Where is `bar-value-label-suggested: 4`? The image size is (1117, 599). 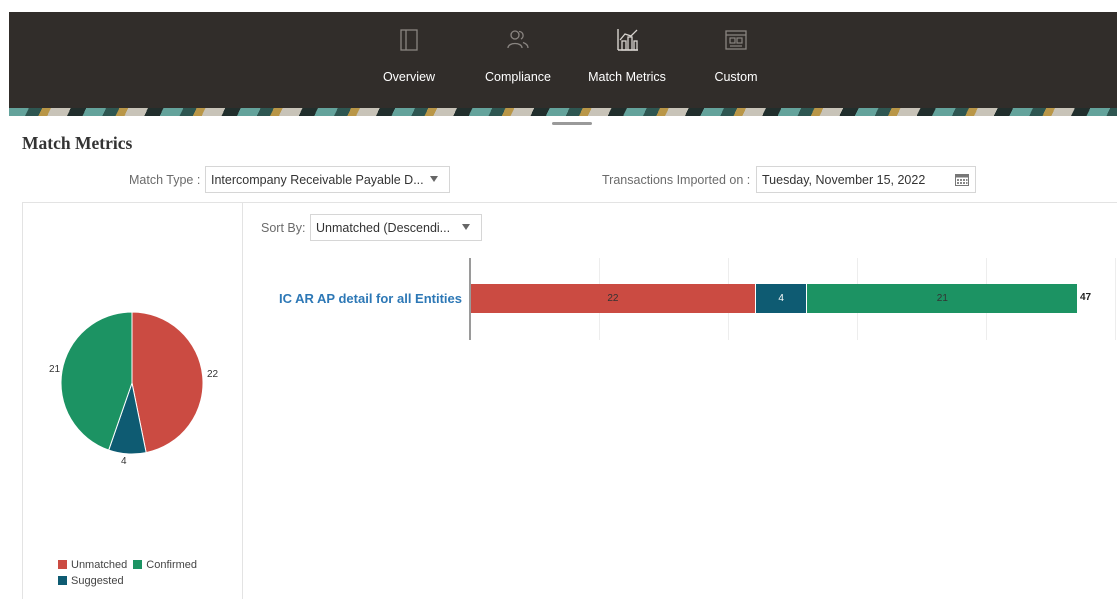
bar-value-label-suggested: 4 is located at coordinates (781, 298).